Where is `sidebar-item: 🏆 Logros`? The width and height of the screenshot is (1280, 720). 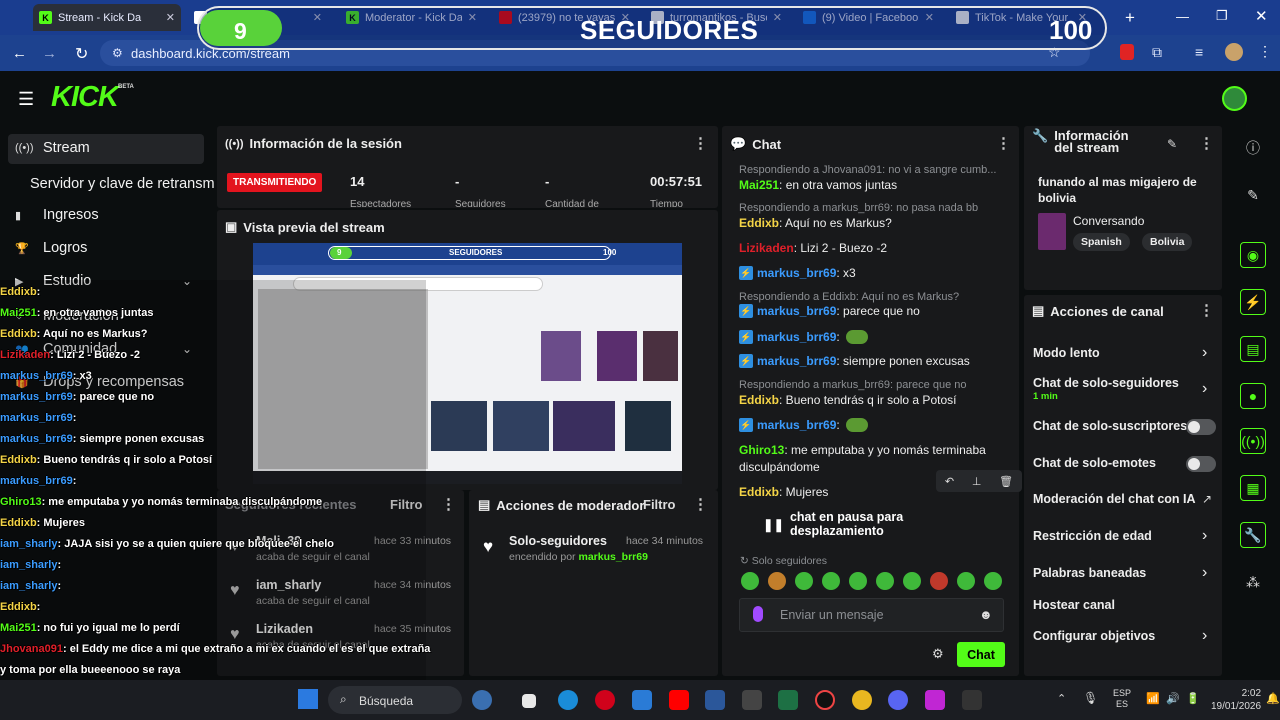
sidebar-item: 🏆 Logros is located at coordinates (51, 248).